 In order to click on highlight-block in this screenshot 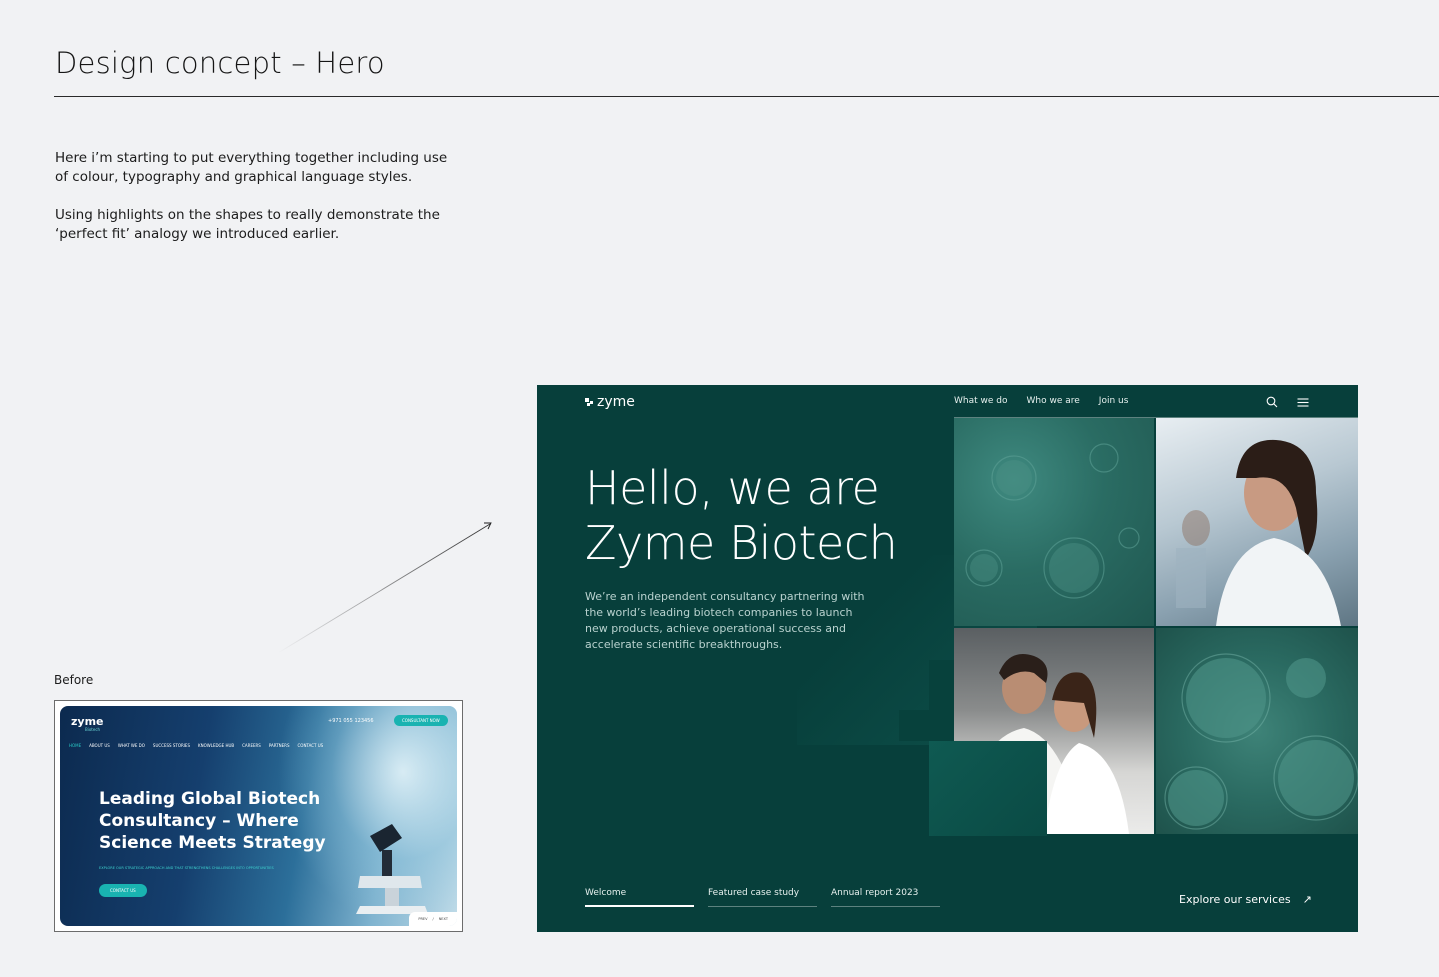, I will do `click(988, 788)`.